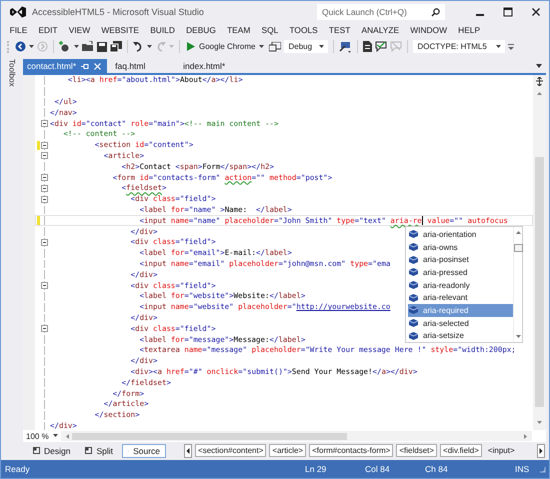 The width and height of the screenshot is (550, 479). I want to click on scroll-left-button, so click(188, 451).